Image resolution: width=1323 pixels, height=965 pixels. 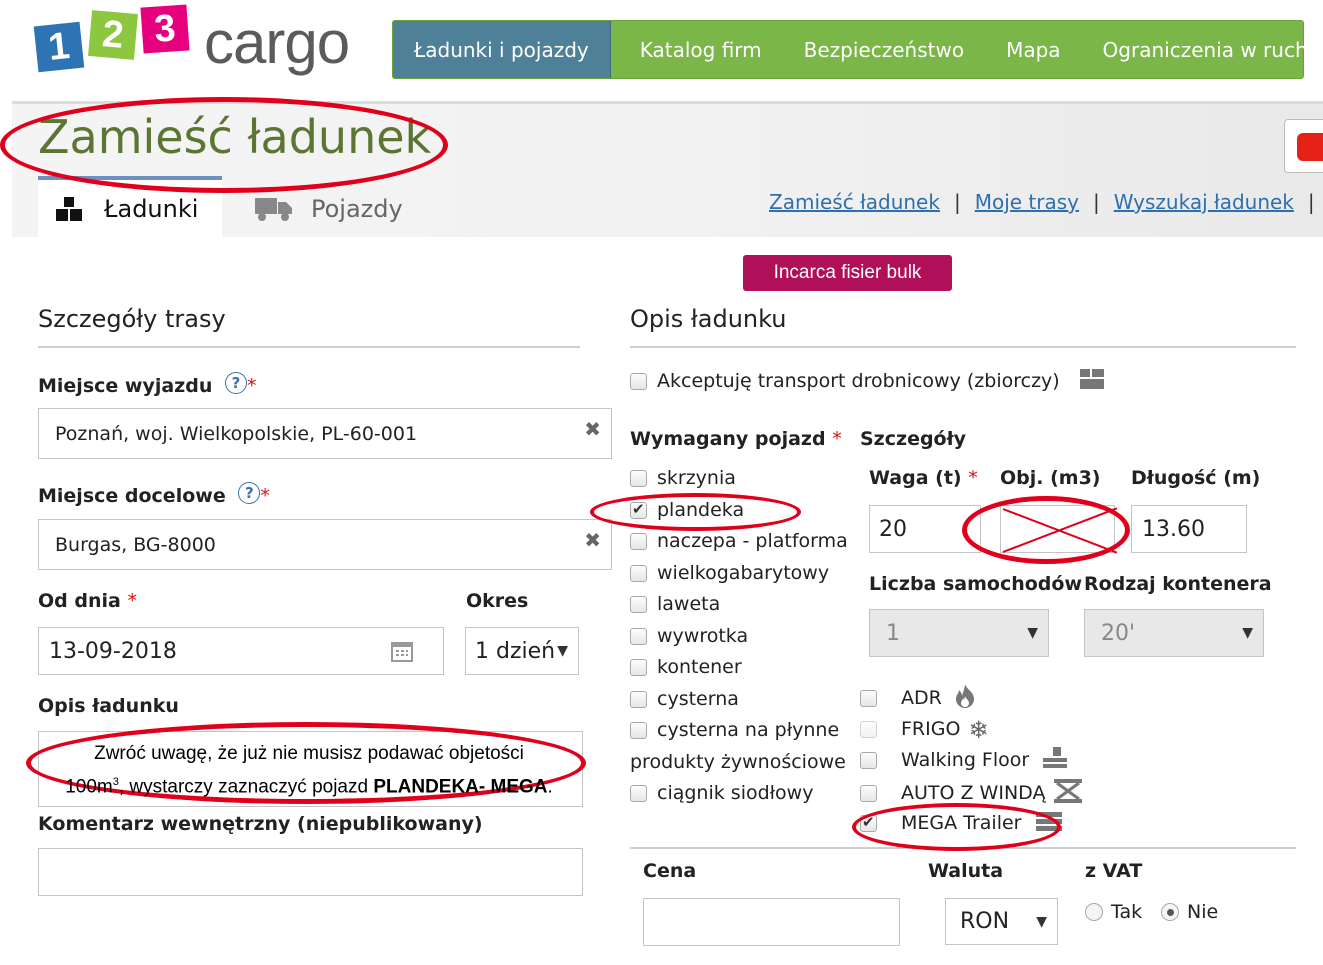 I want to click on vehicle-type-label: kontener, so click(x=699, y=667).